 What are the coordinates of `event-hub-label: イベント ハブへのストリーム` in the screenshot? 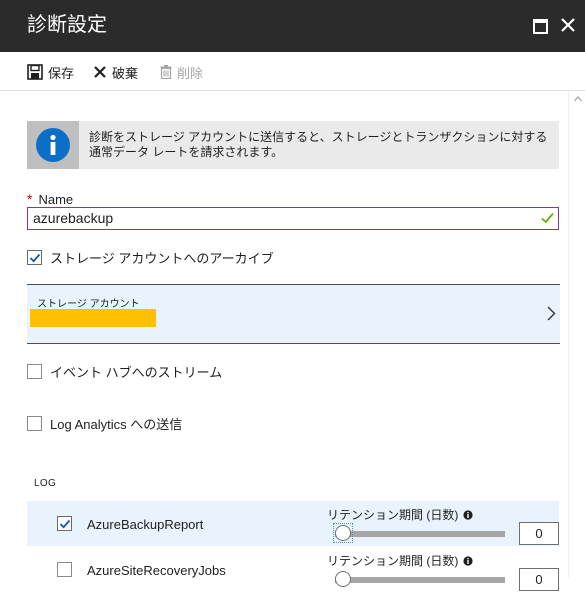 It's located at (136, 372).